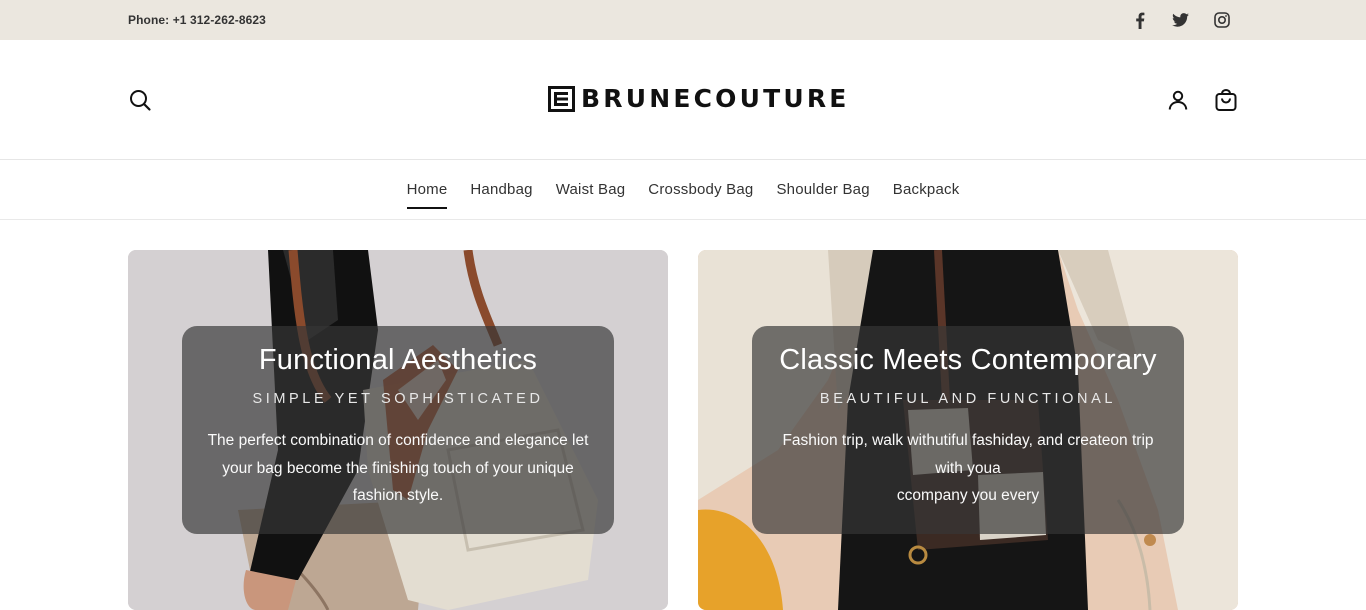  What do you see at coordinates (197, 20) in the screenshot?
I see `phone-number: Phone: +1 312-262-8623` at bounding box center [197, 20].